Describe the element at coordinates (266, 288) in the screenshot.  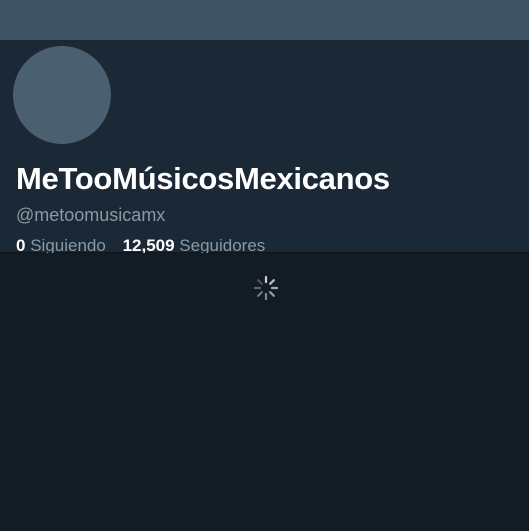
I see `loading-spinner-icon` at that location.